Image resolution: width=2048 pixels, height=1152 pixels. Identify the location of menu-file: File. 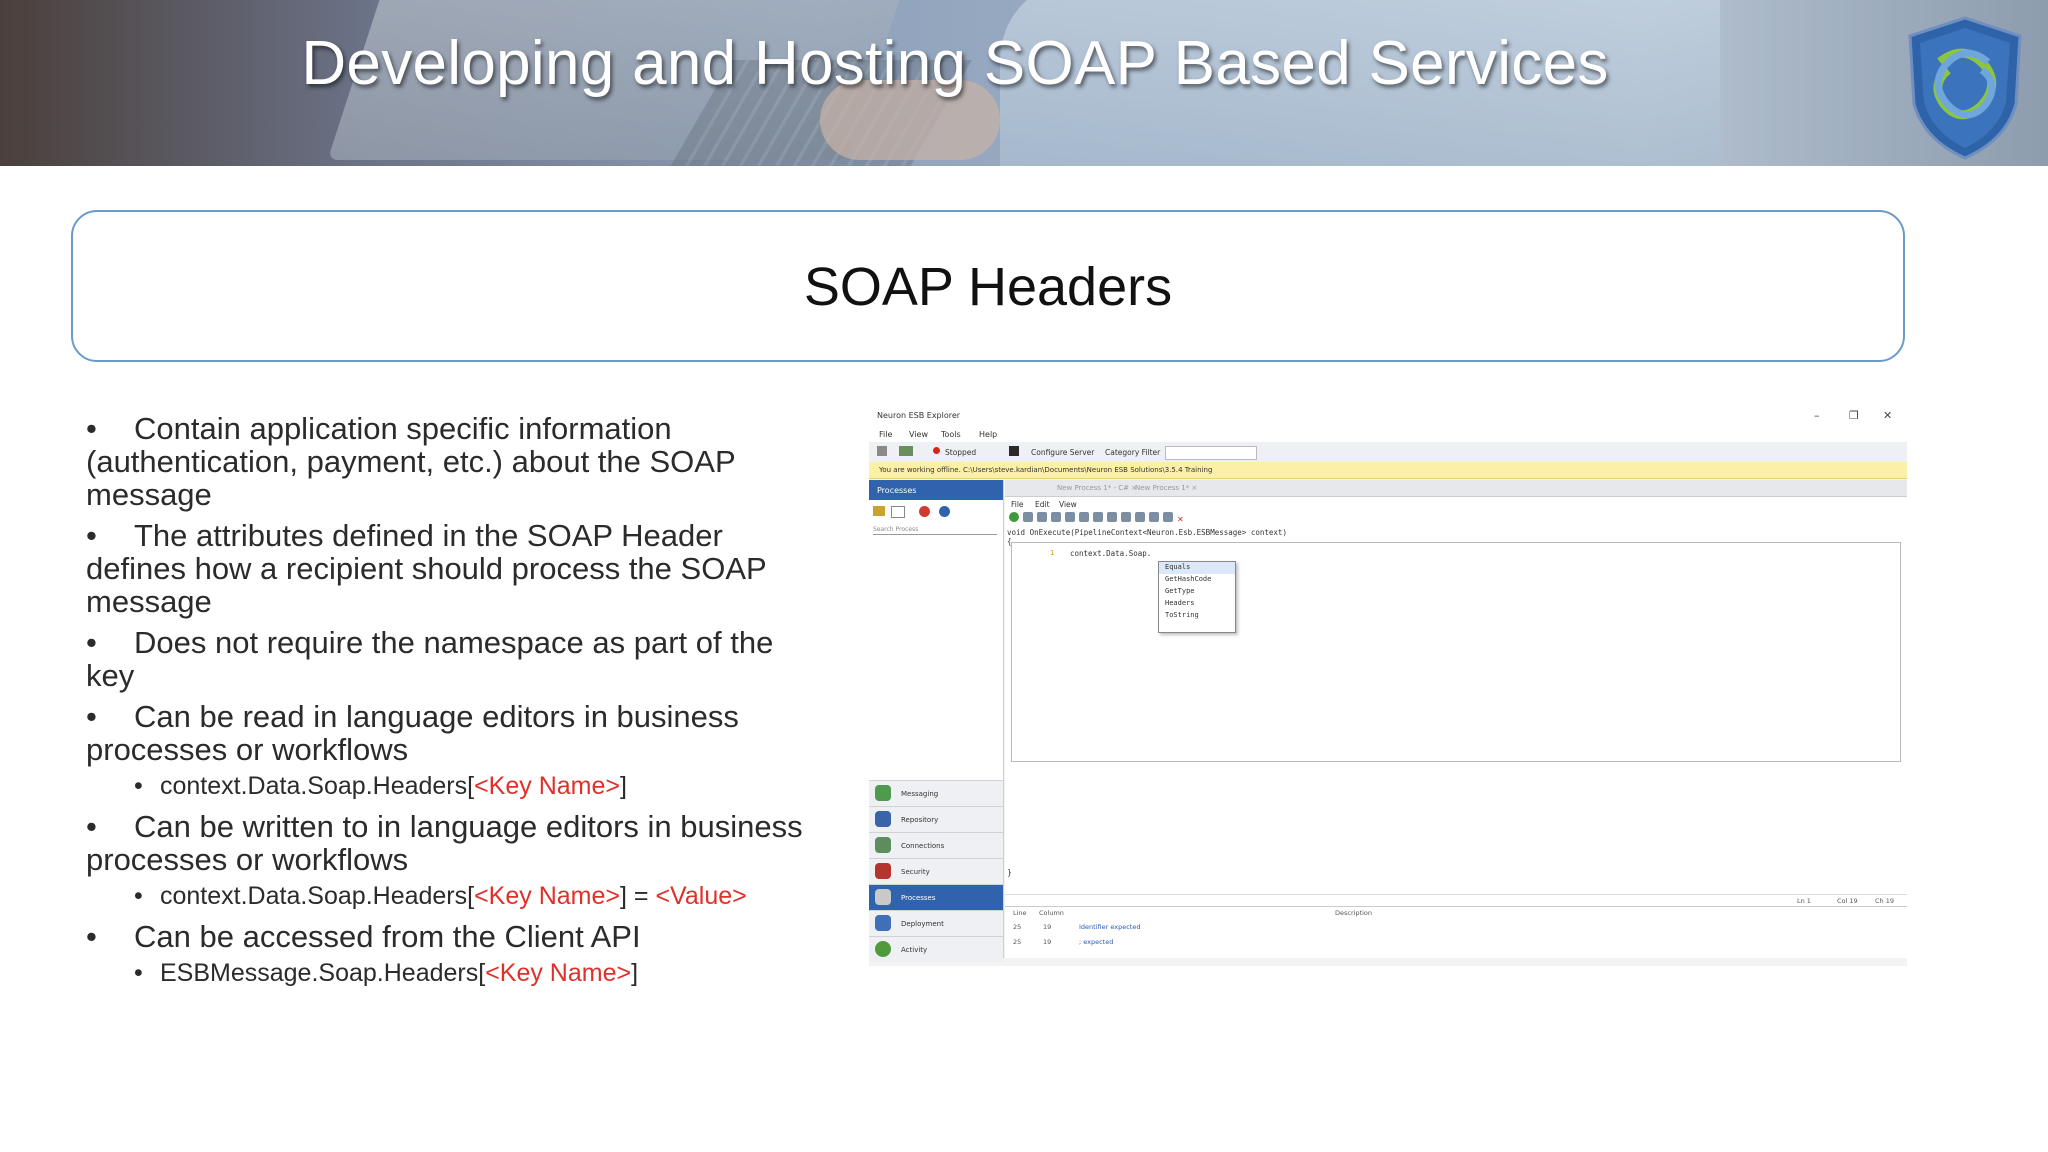
(885, 434).